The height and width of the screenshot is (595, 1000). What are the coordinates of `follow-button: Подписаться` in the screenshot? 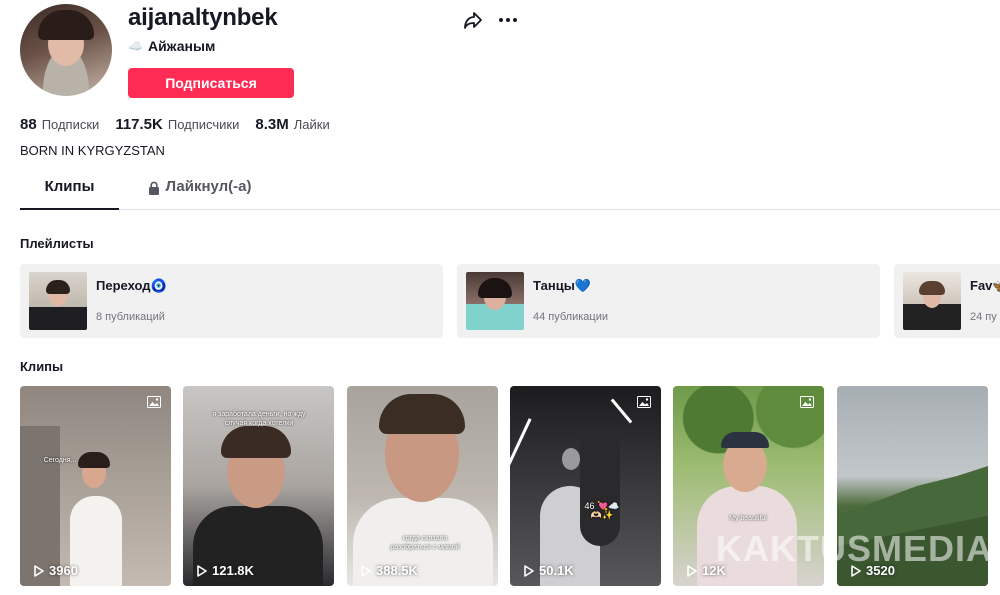 It's located at (211, 83).